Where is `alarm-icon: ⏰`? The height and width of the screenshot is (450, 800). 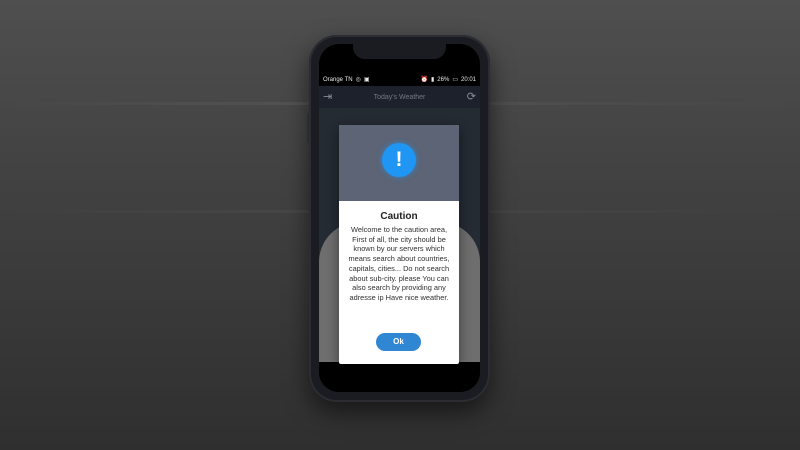 alarm-icon: ⏰ is located at coordinates (424, 80).